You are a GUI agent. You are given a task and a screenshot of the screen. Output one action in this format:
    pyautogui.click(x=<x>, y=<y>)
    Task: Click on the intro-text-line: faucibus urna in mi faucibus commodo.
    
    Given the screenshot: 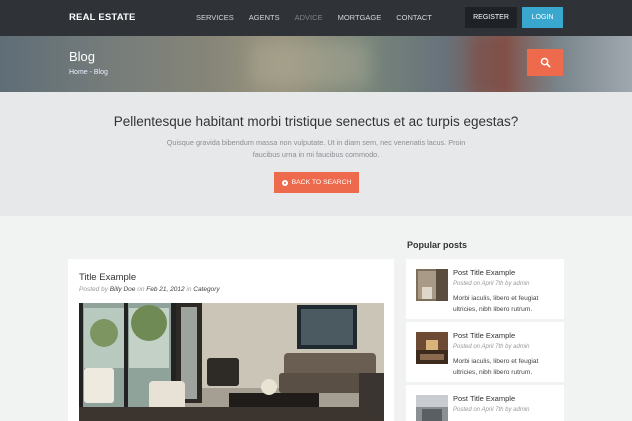 What is the action you would take?
    pyautogui.click(x=316, y=154)
    